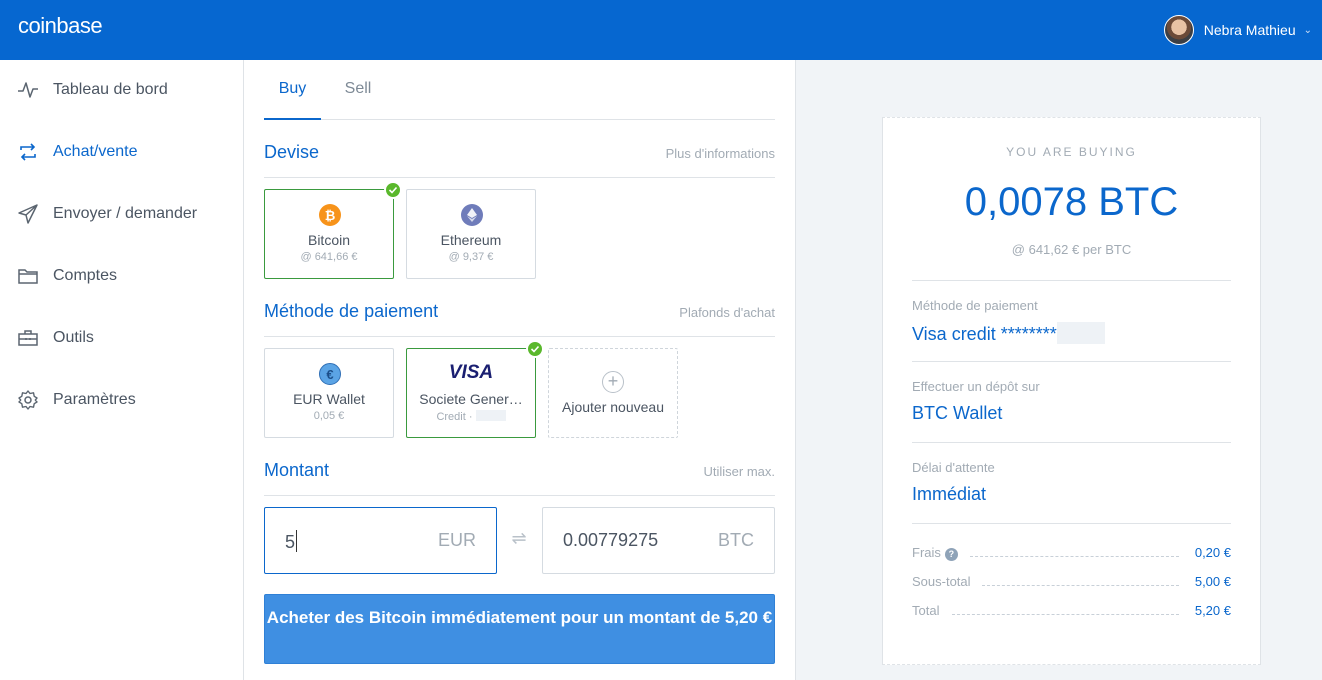 Image resolution: width=1322 pixels, height=680 pixels. Describe the element at coordinates (28, 338) in the screenshot. I see `toolbox-icon` at that location.